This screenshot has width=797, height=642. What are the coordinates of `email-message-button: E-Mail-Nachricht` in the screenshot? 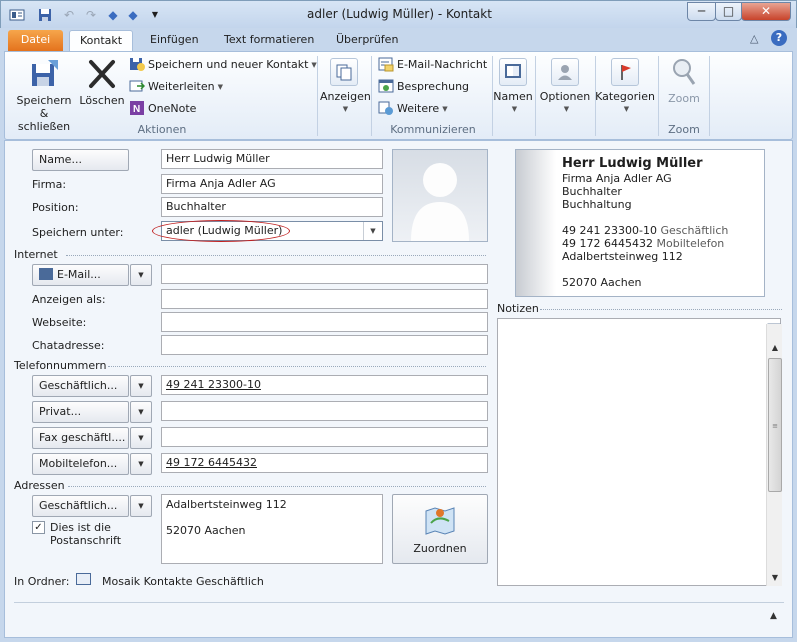 It's located at (432, 65).